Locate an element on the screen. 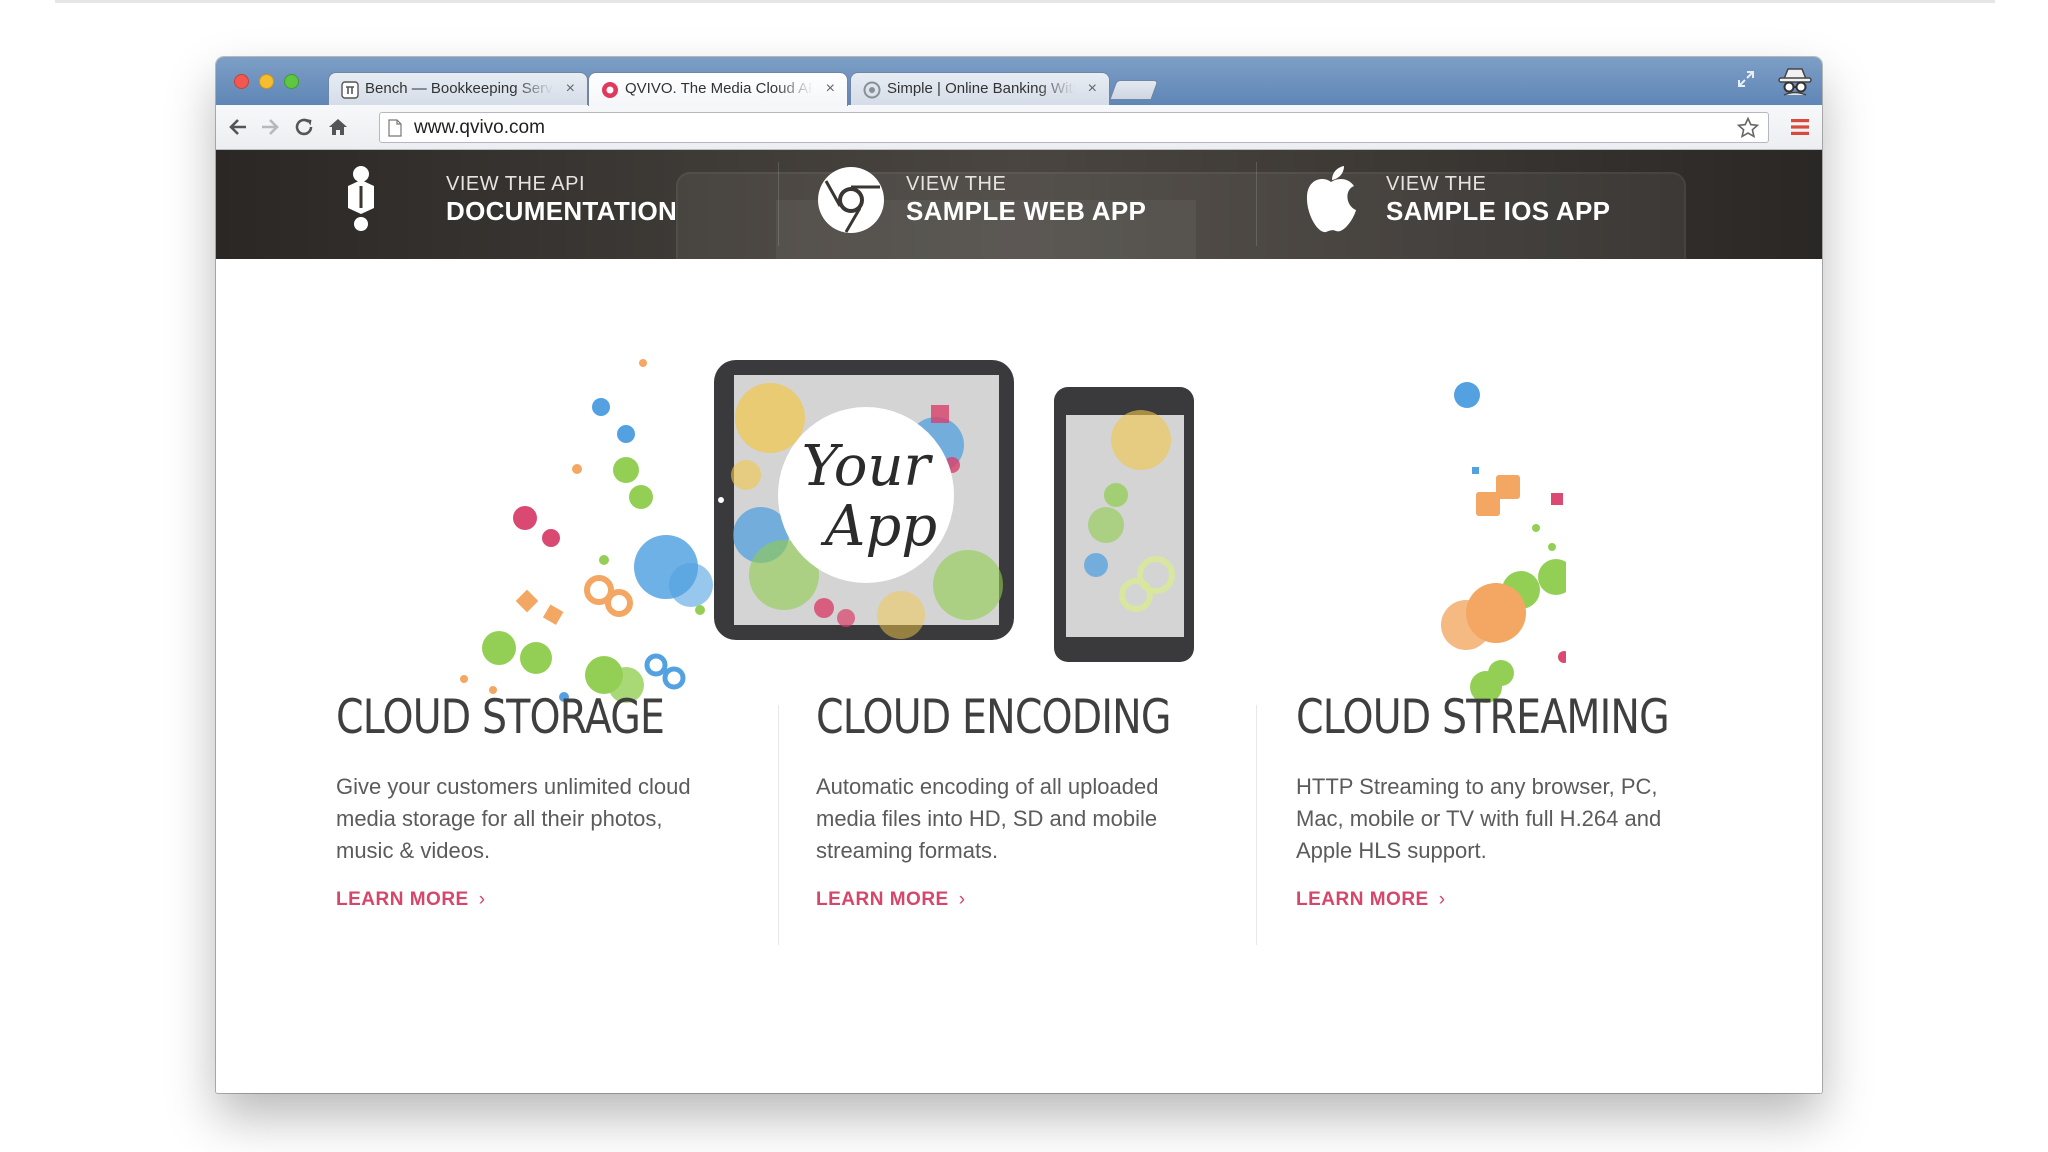 This screenshot has width=2048, height=1152. zoom-window-button is located at coordinates (291, 81).